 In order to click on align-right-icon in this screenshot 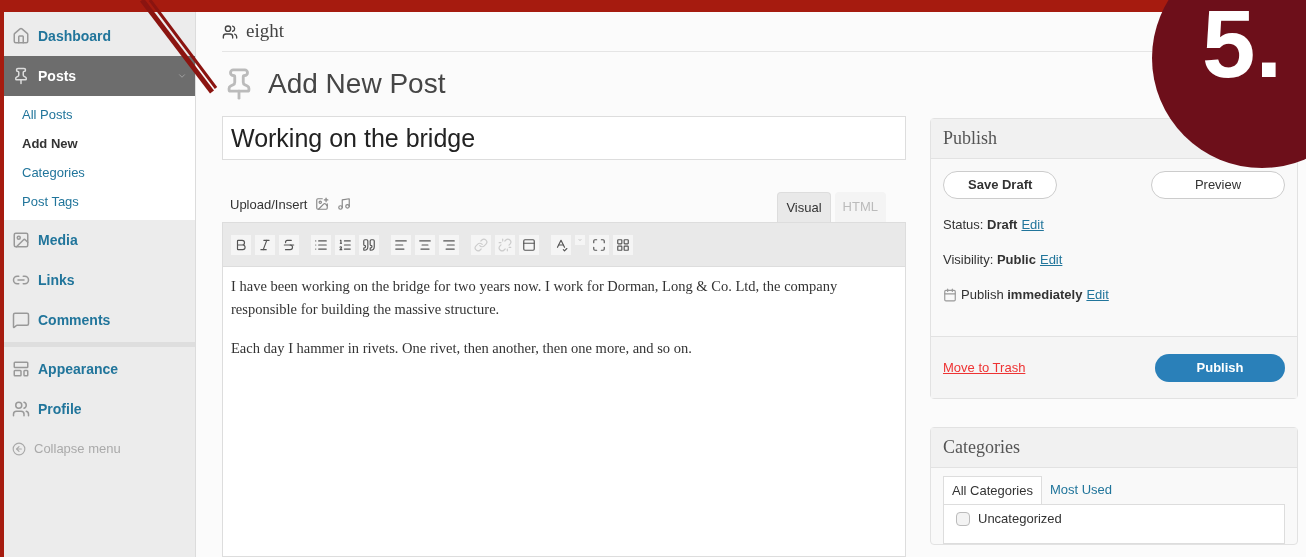, I will do `click(449, 244)`.